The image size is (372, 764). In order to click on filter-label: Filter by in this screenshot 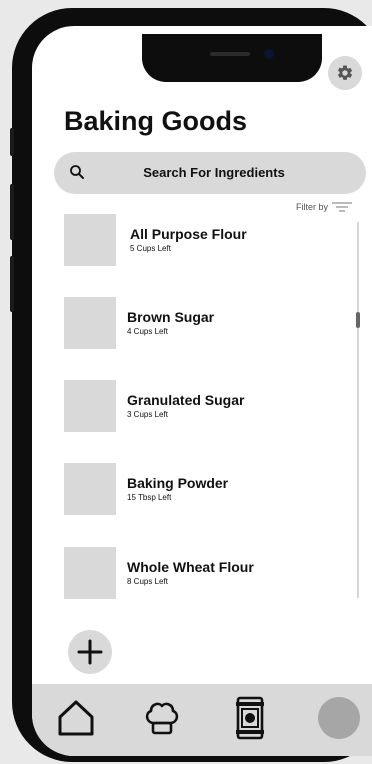, I will do `click(312, 207)`.